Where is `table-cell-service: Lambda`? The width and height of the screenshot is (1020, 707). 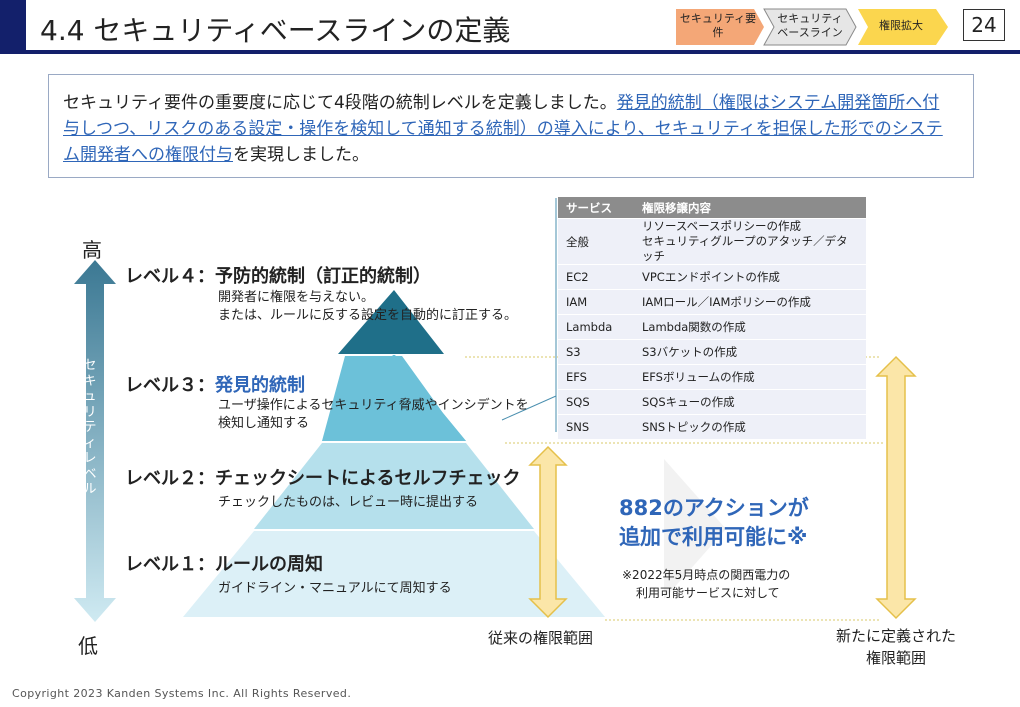 table-cell-service: Lambda is located at coordinates (596, 327).